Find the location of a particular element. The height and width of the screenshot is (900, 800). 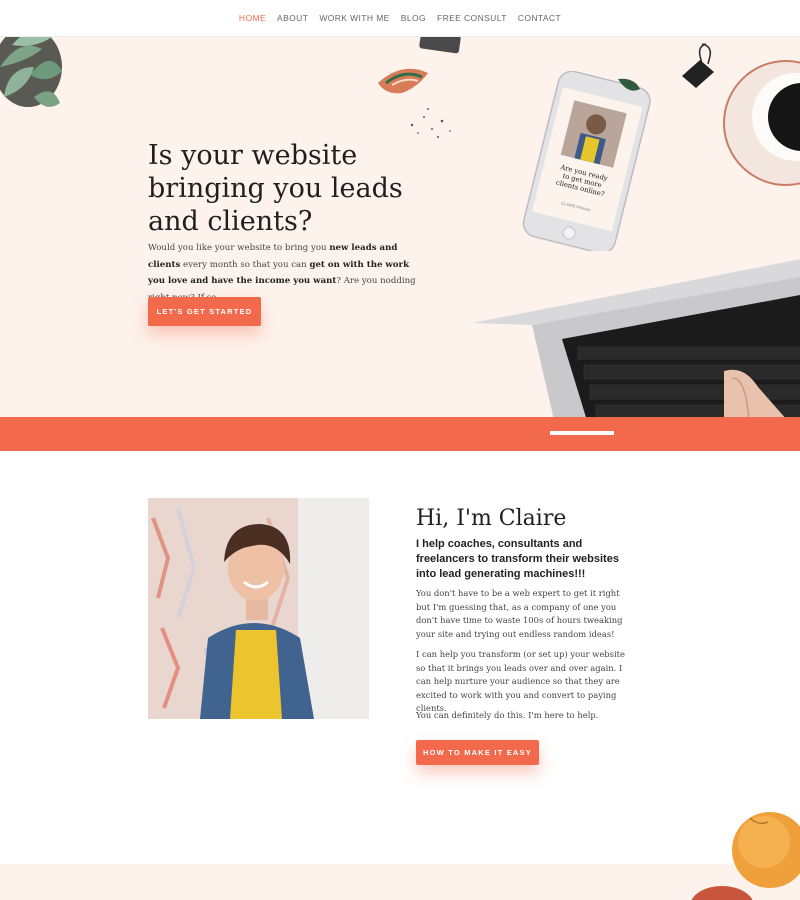

next-section-band is located at coordinates (400, 882).